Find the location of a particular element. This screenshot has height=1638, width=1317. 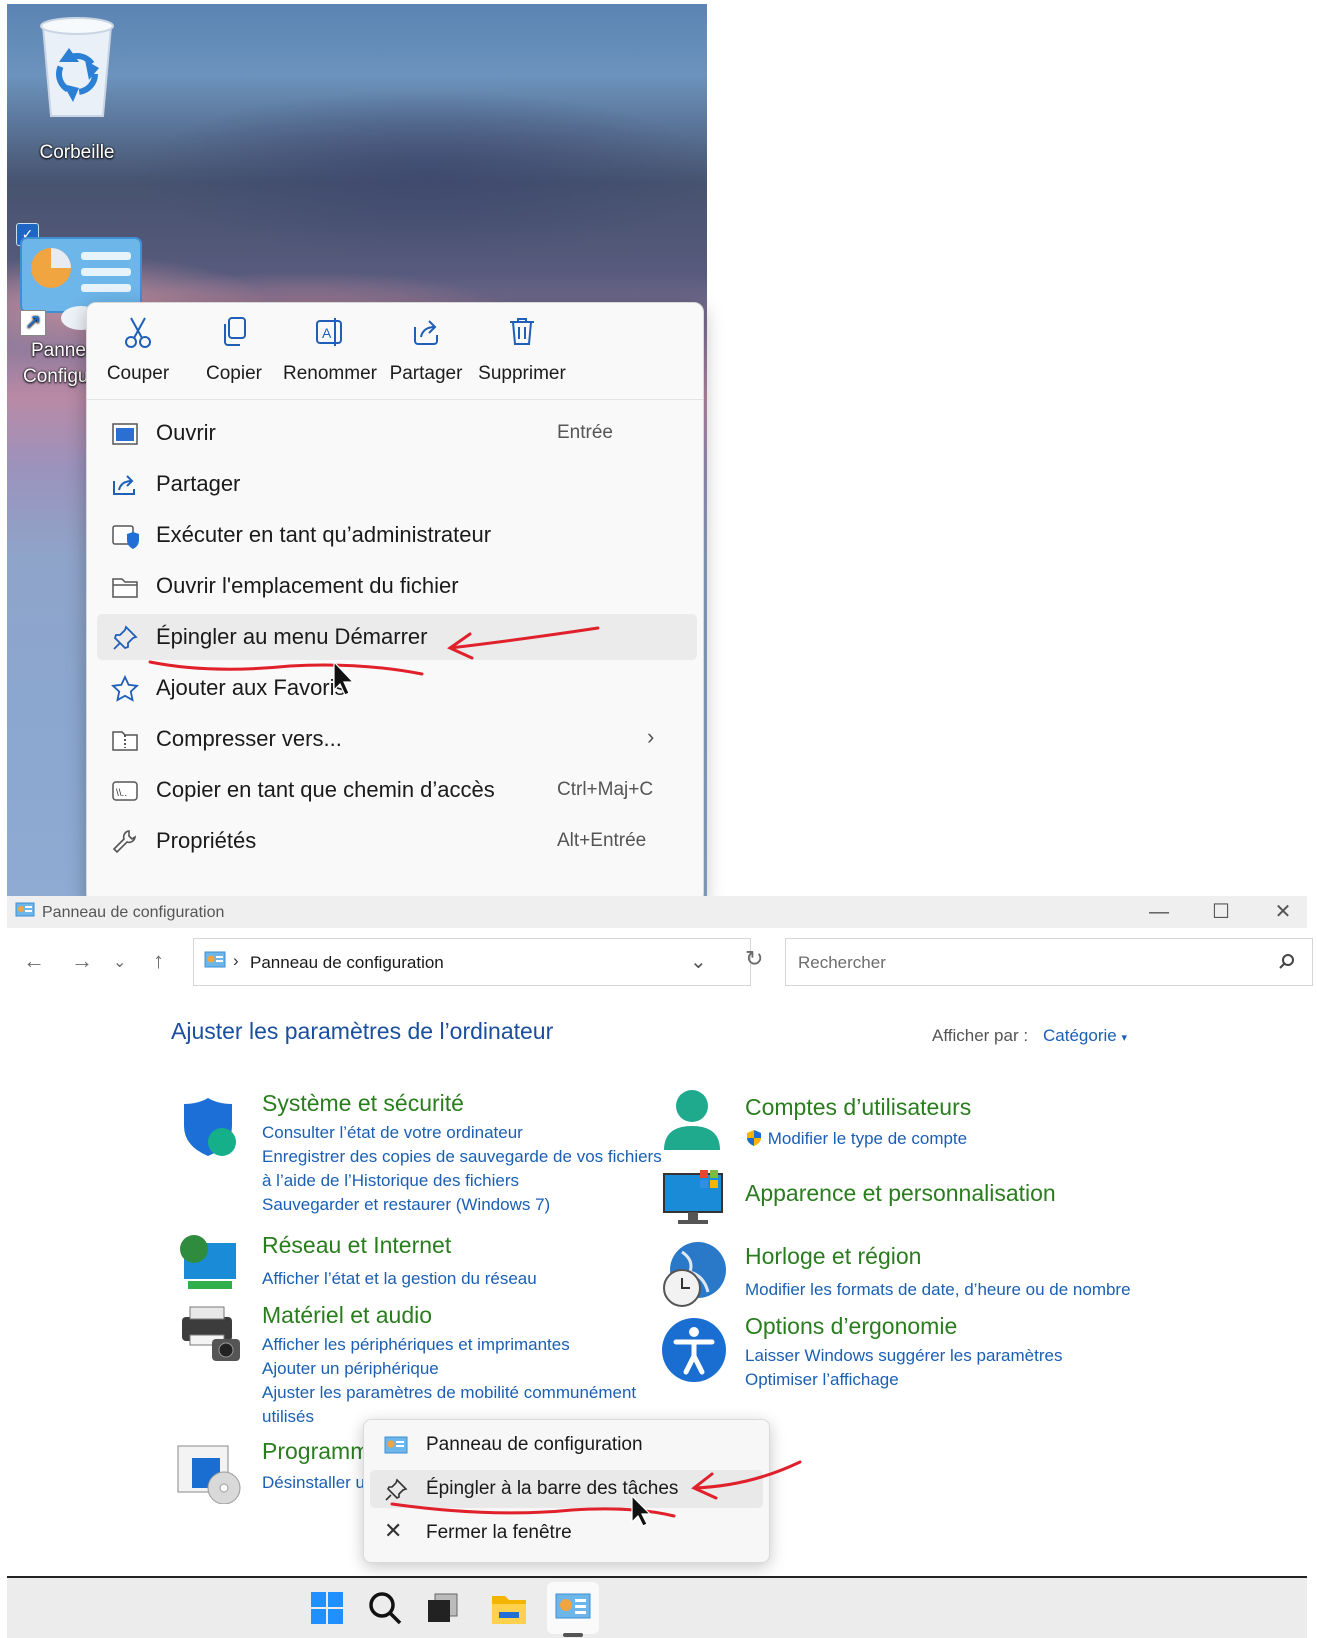

title-bar: Panneau de configuration — ☐ ✕ is located at coordinates (657, 912).